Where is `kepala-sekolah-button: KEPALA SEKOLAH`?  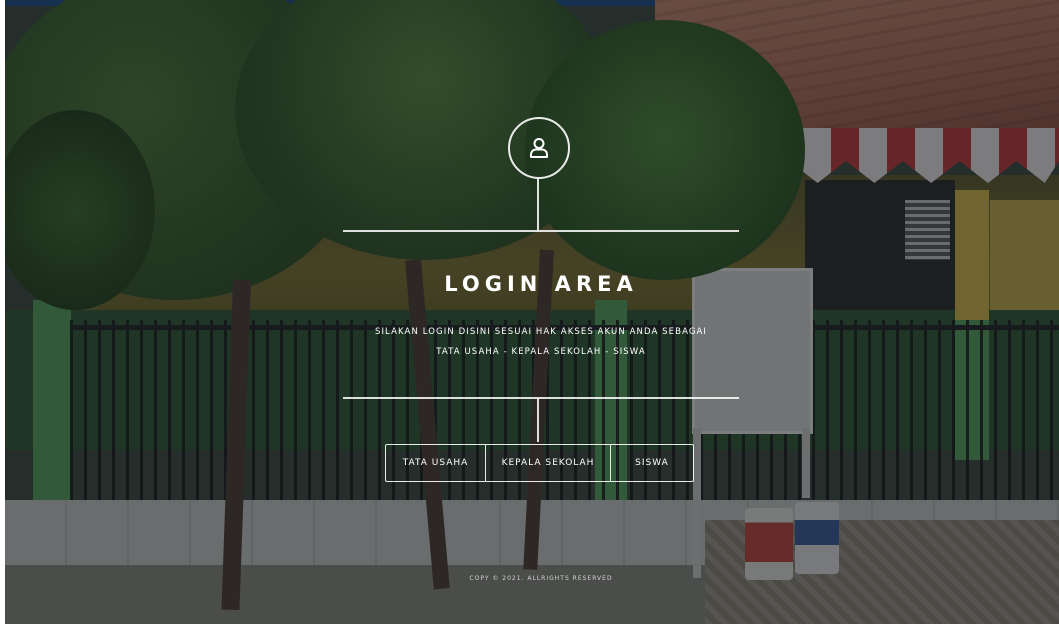 kepala-sekolah-button: KEPALA SEKOLAH is located at coordinates (547, 463).